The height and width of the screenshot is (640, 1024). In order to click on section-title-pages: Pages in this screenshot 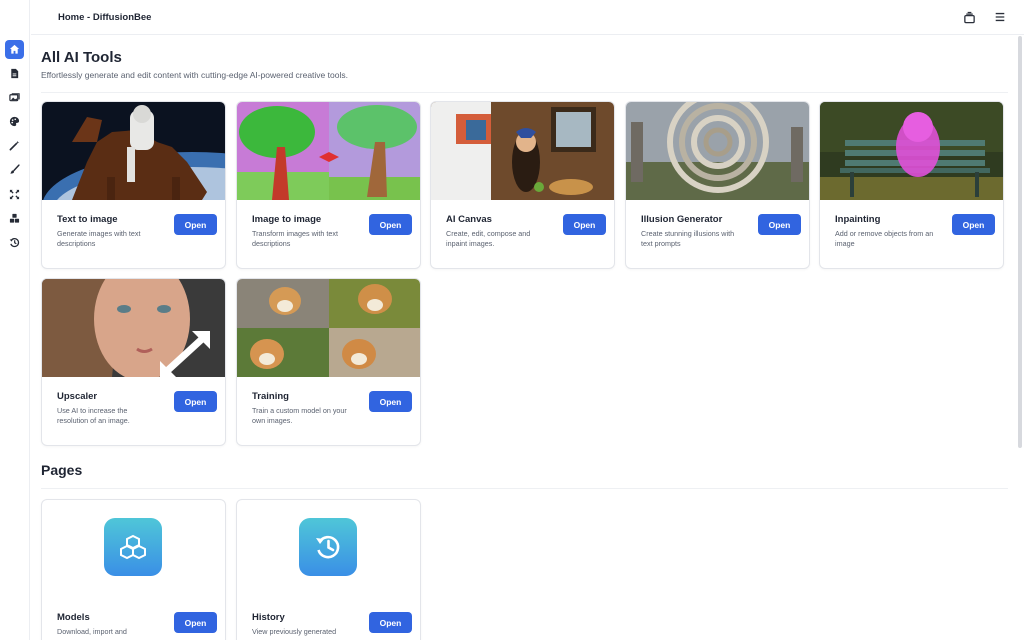, I will do `click(62, 470)`.